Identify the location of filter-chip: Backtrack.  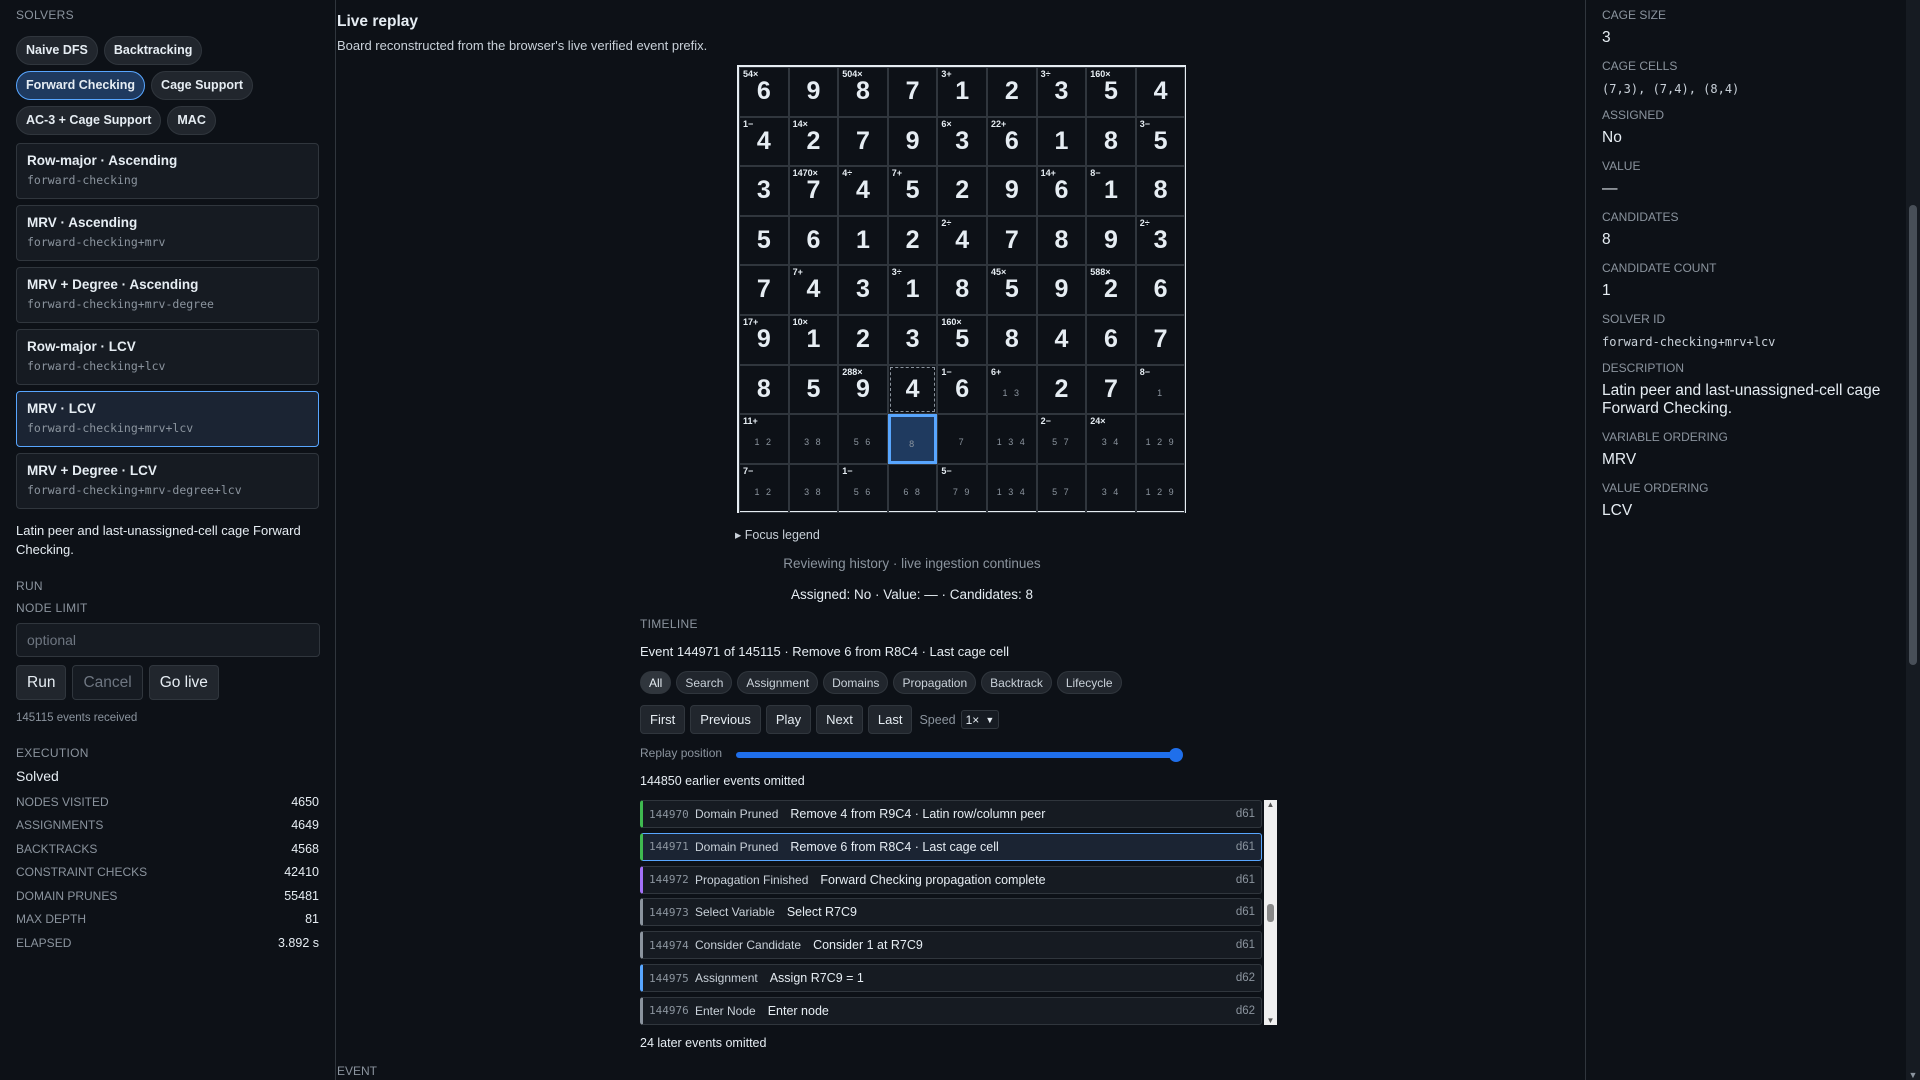
(1016, 682).